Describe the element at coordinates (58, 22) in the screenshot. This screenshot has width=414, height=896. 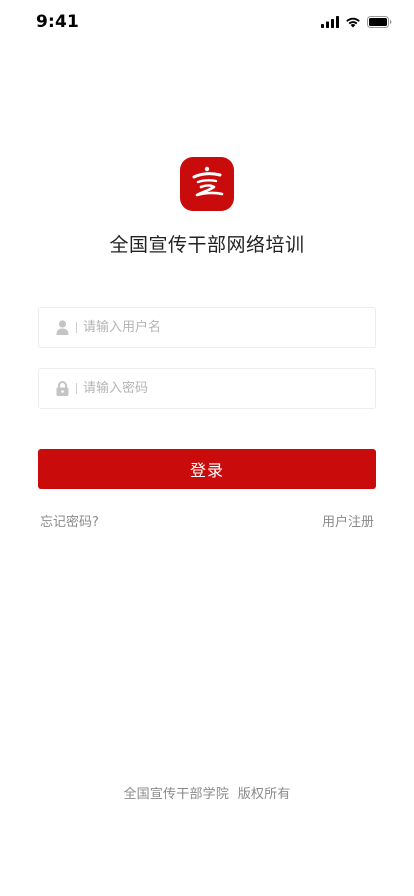
I see `status-time: 9:41` at that location.